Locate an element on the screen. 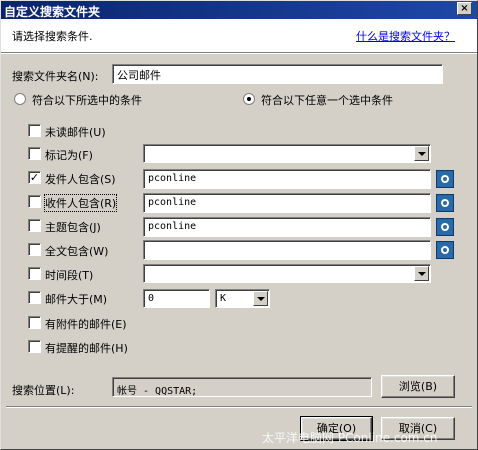 The image size is (478, 450). time-range-checkbox is located at coordinates (34, 273).